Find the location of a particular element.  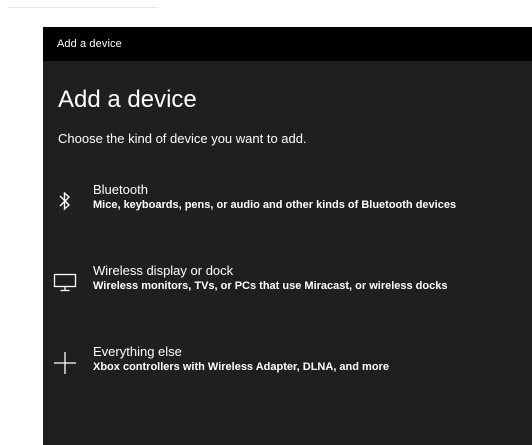

bluetooth-icon is located at coordinates (65, 201).